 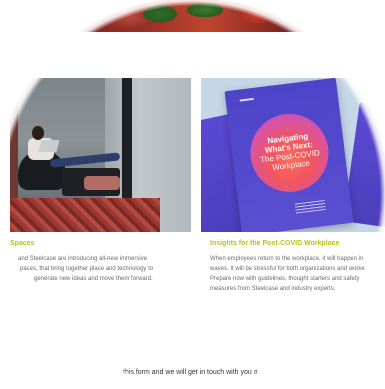 What do you see at coordinates (22, 243) in the screenshot?
I see `left-card-title-link: Spaces` at bounding box center [22, 243].